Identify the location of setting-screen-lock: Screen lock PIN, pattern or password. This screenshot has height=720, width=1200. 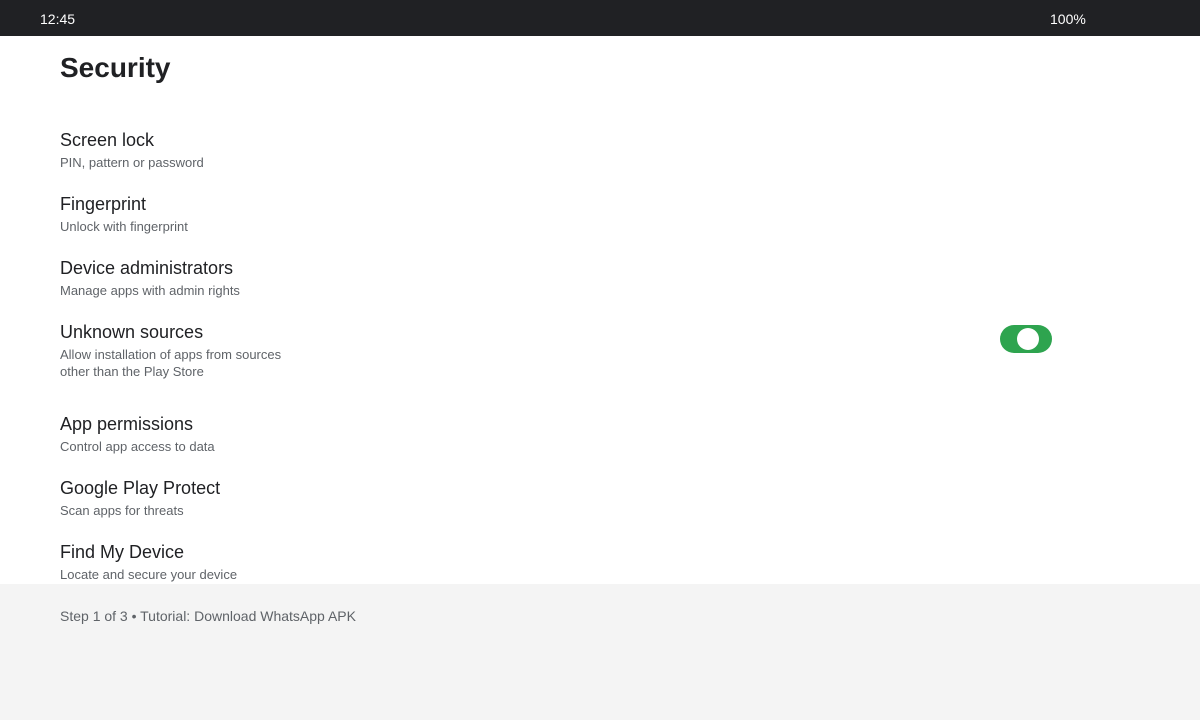
(600, 150).